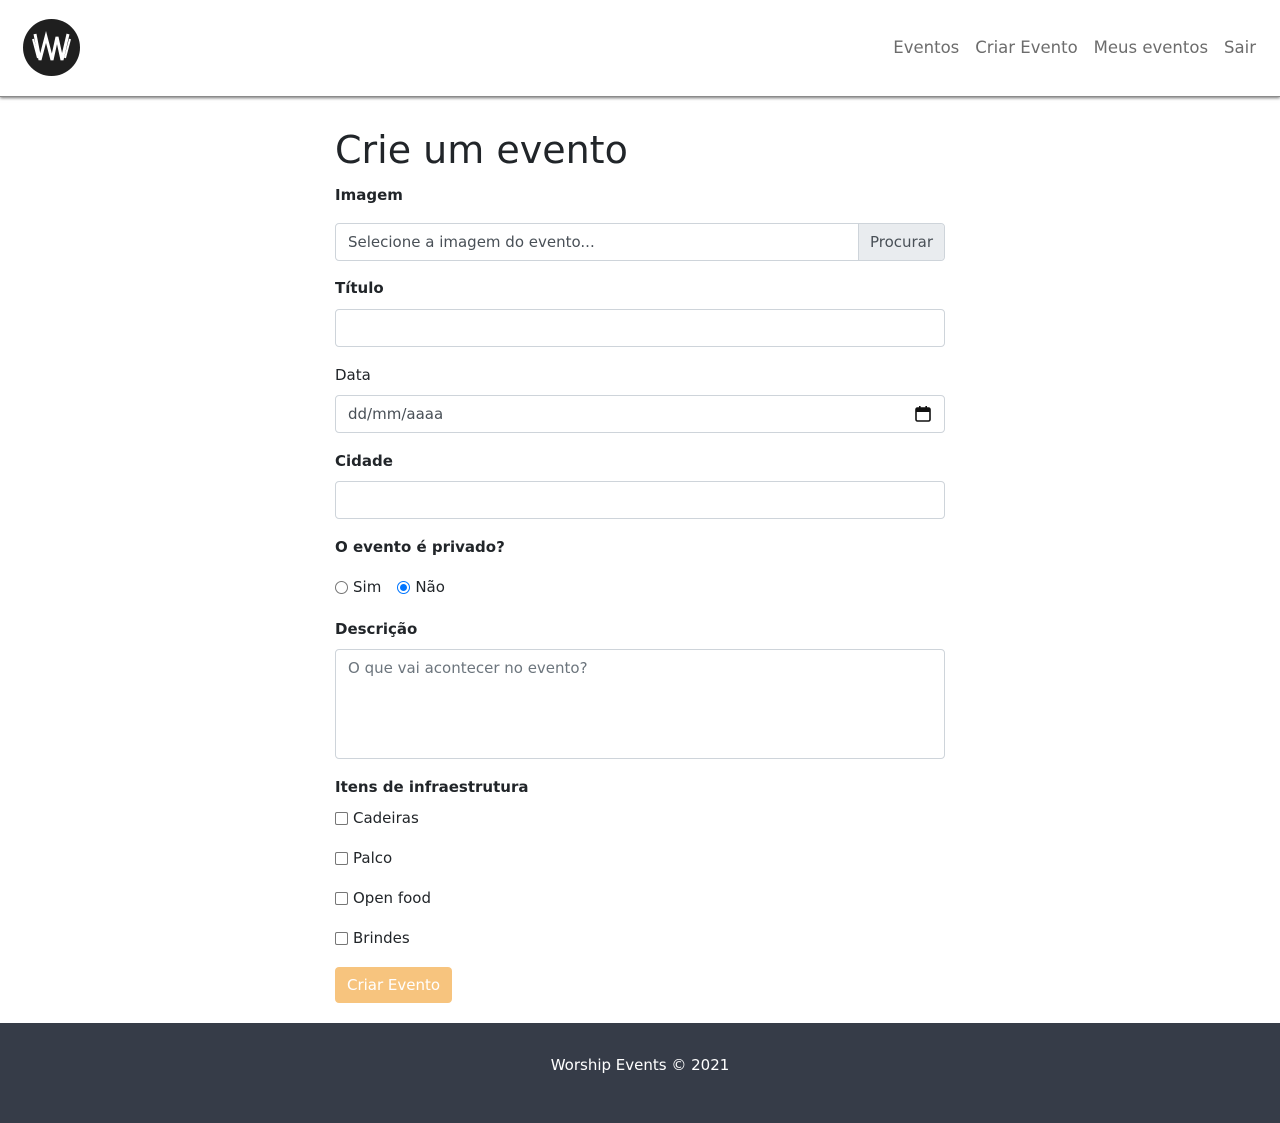 Image resolution: width=1280 pixels, height=1123 pixels. What do you see at coordinates (640, 1065) in the screenshot?
I see `footer-copyright: Worship Events © 2021` at bounding box center [640, 1065].